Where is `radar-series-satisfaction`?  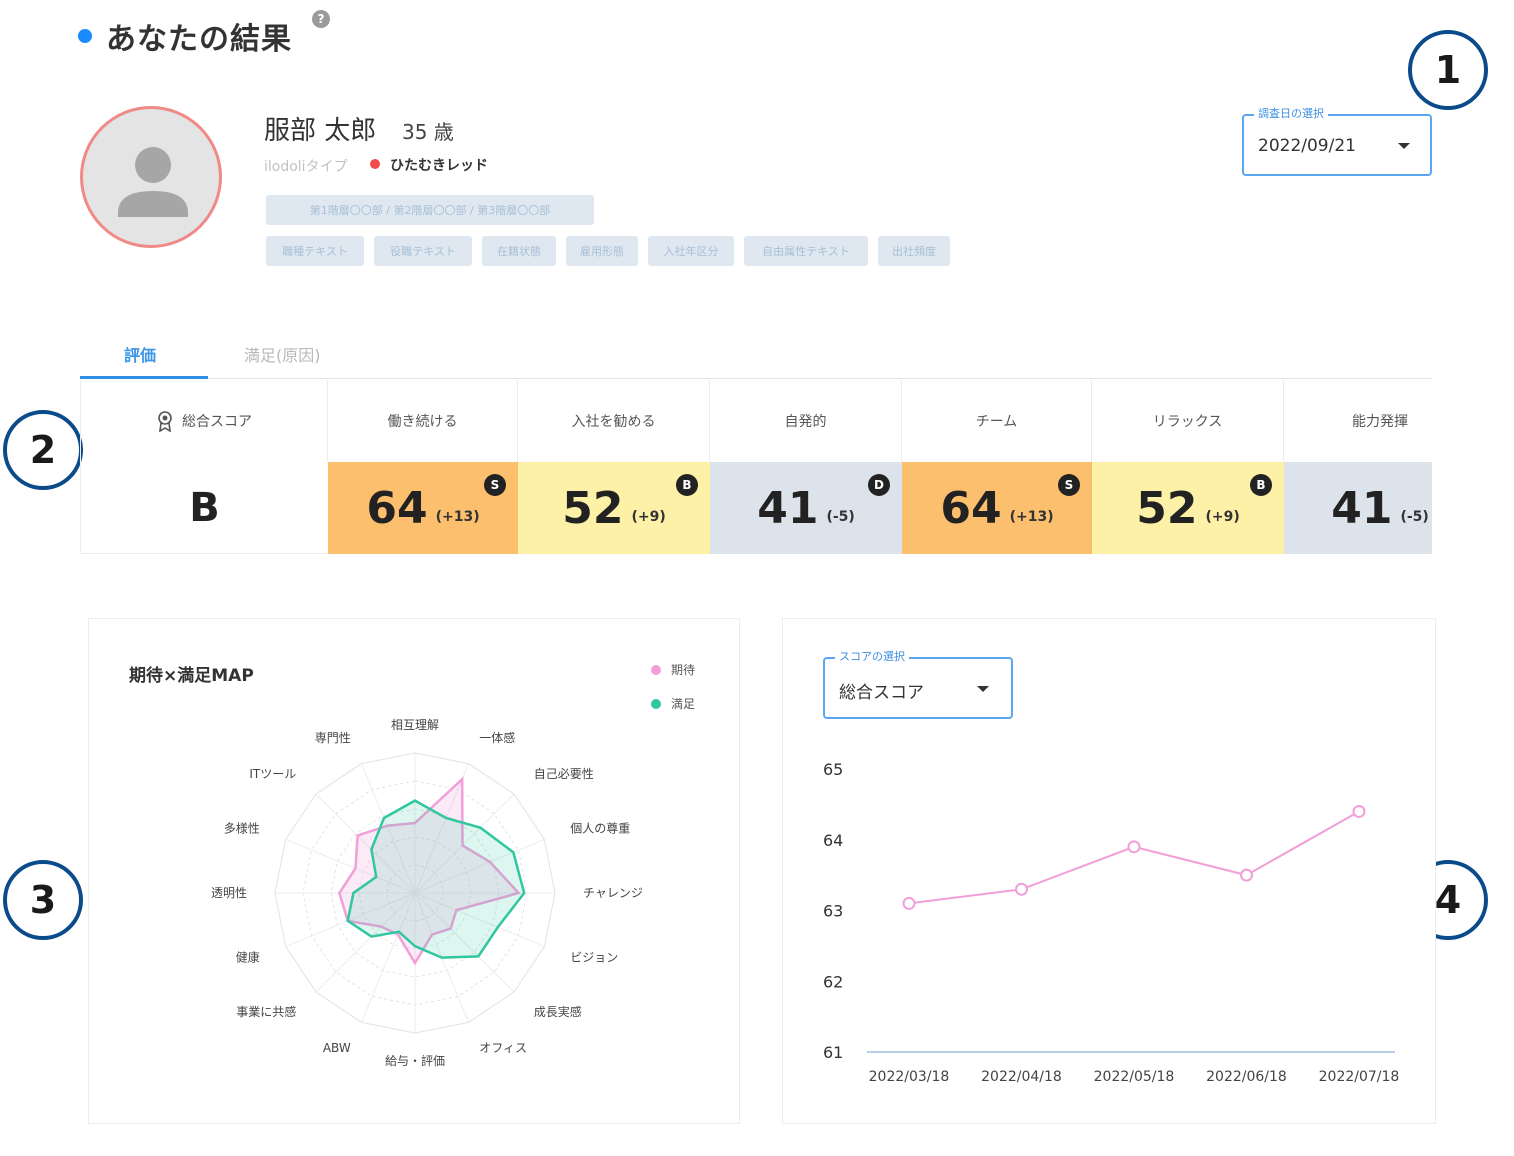 radar-series-satisfaction is located at coordinates (436, 879).